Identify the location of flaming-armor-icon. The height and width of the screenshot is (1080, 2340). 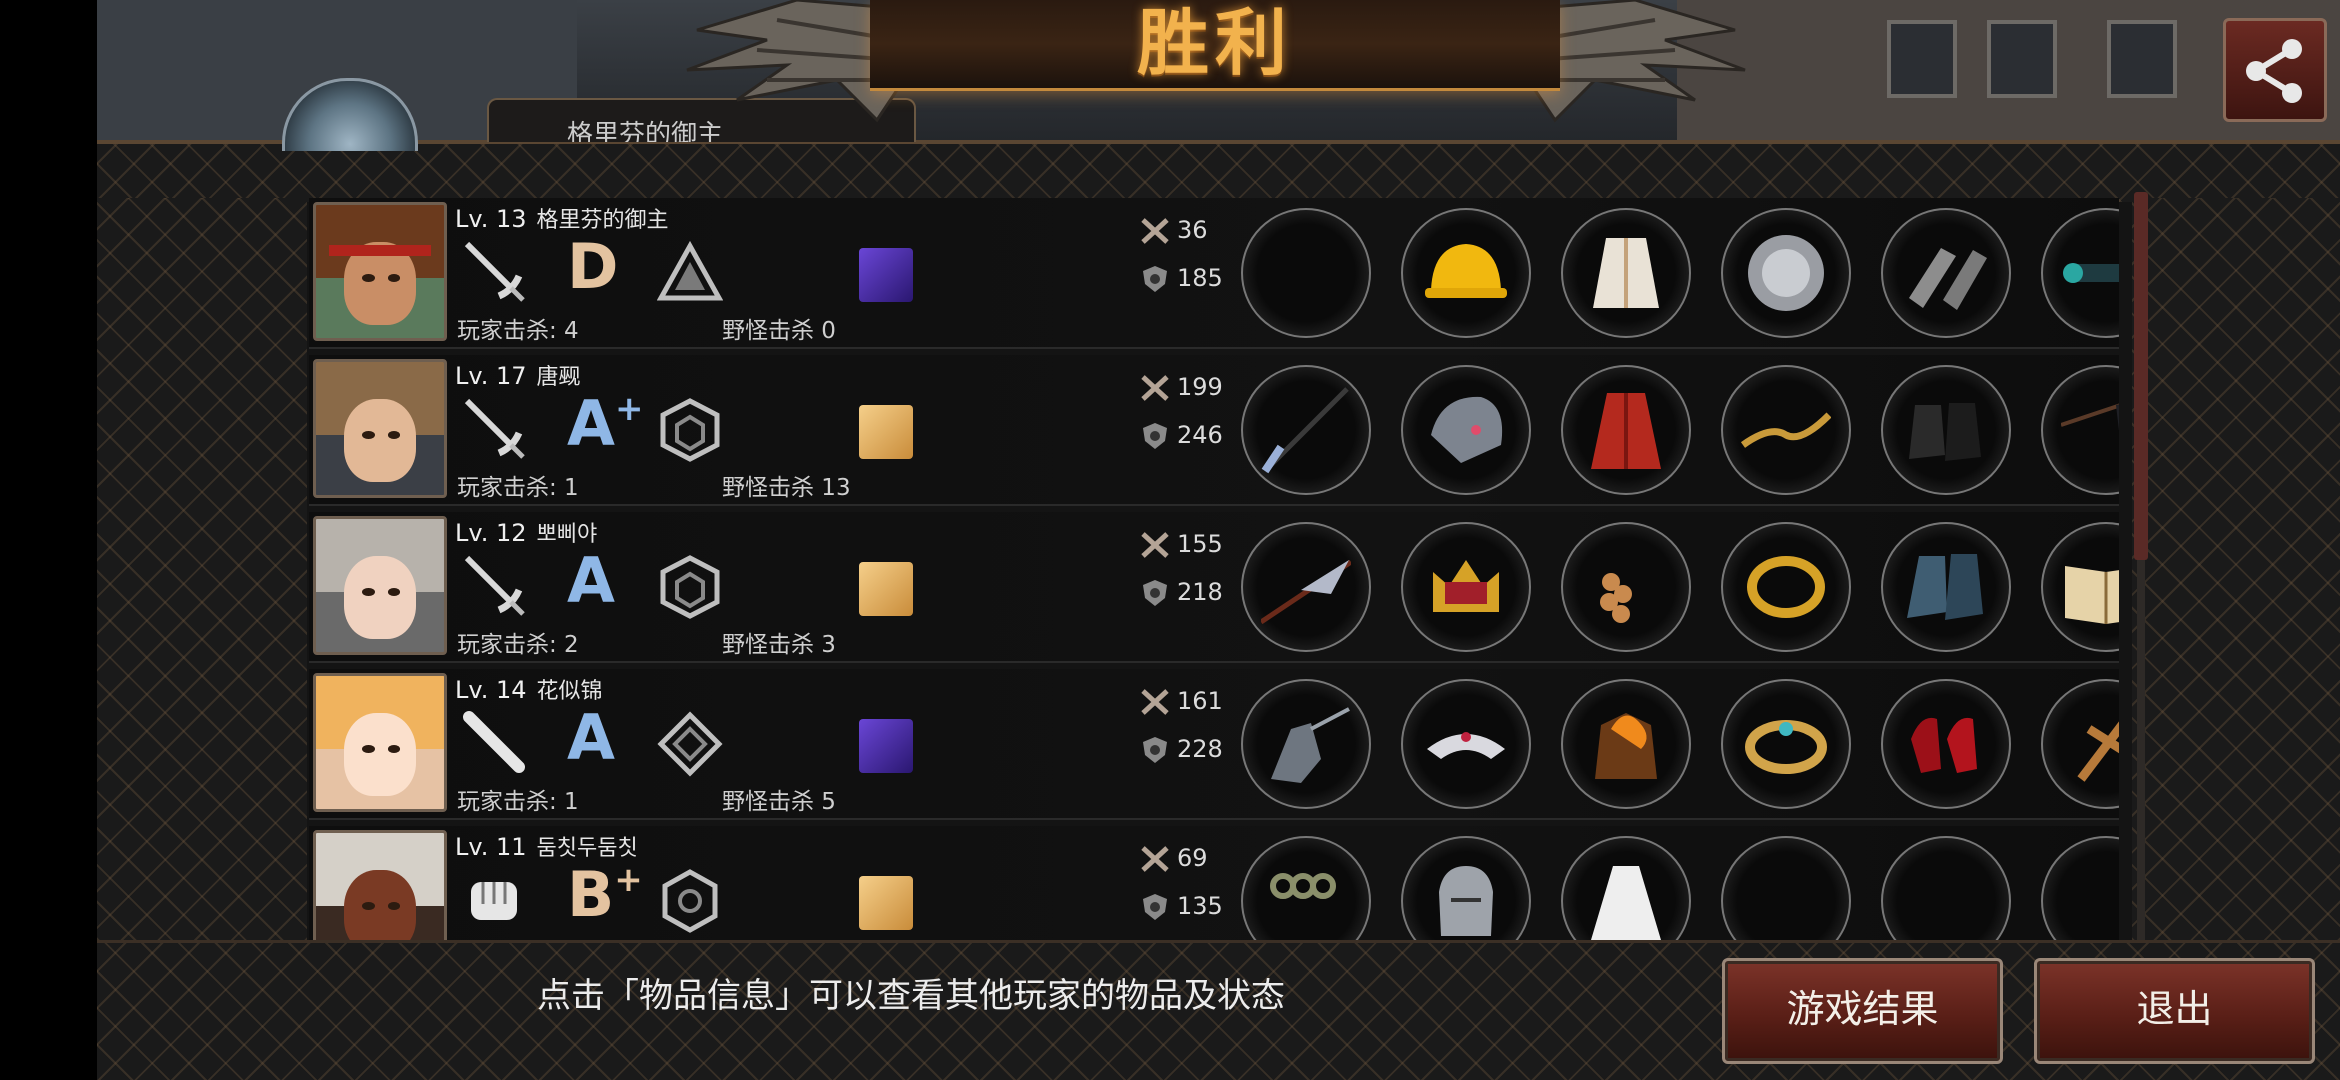
(1626, 746).